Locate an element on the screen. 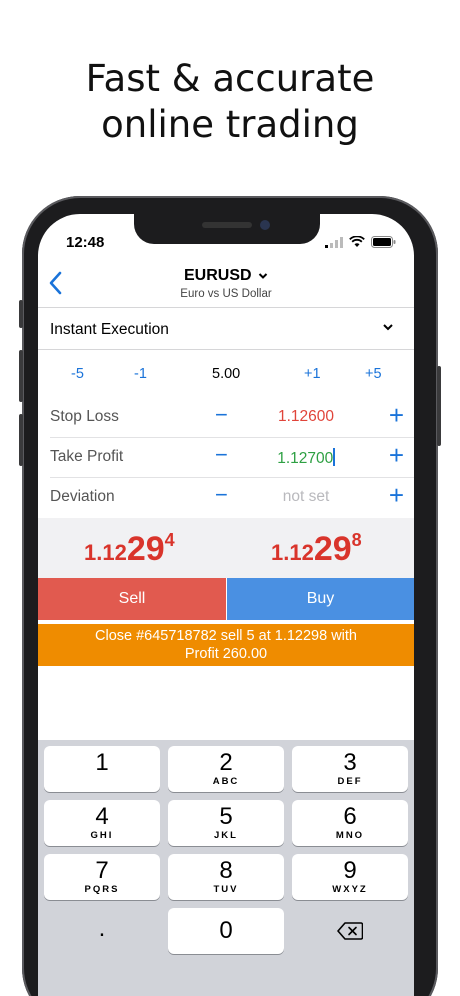  bid-price-small: 1.12 is located at coordinates (105, 552).